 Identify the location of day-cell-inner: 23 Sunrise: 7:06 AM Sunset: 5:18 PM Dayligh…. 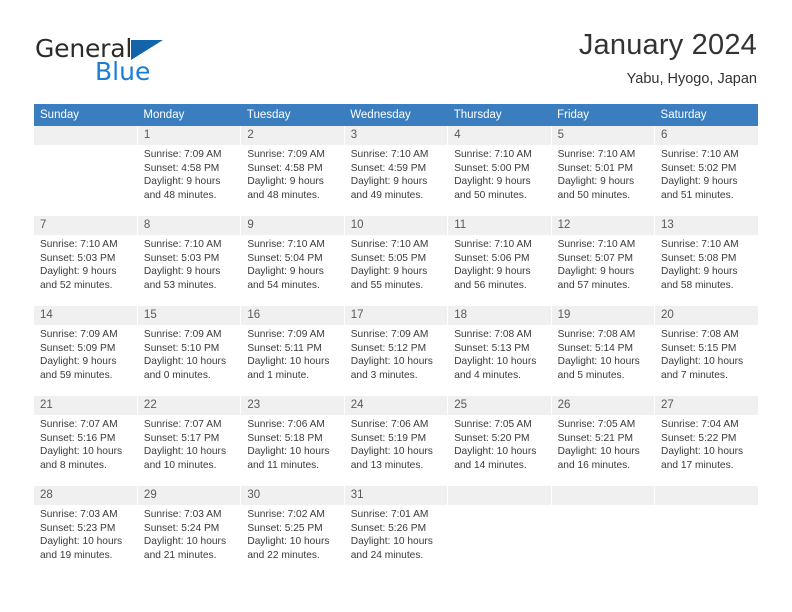
(292, 441).